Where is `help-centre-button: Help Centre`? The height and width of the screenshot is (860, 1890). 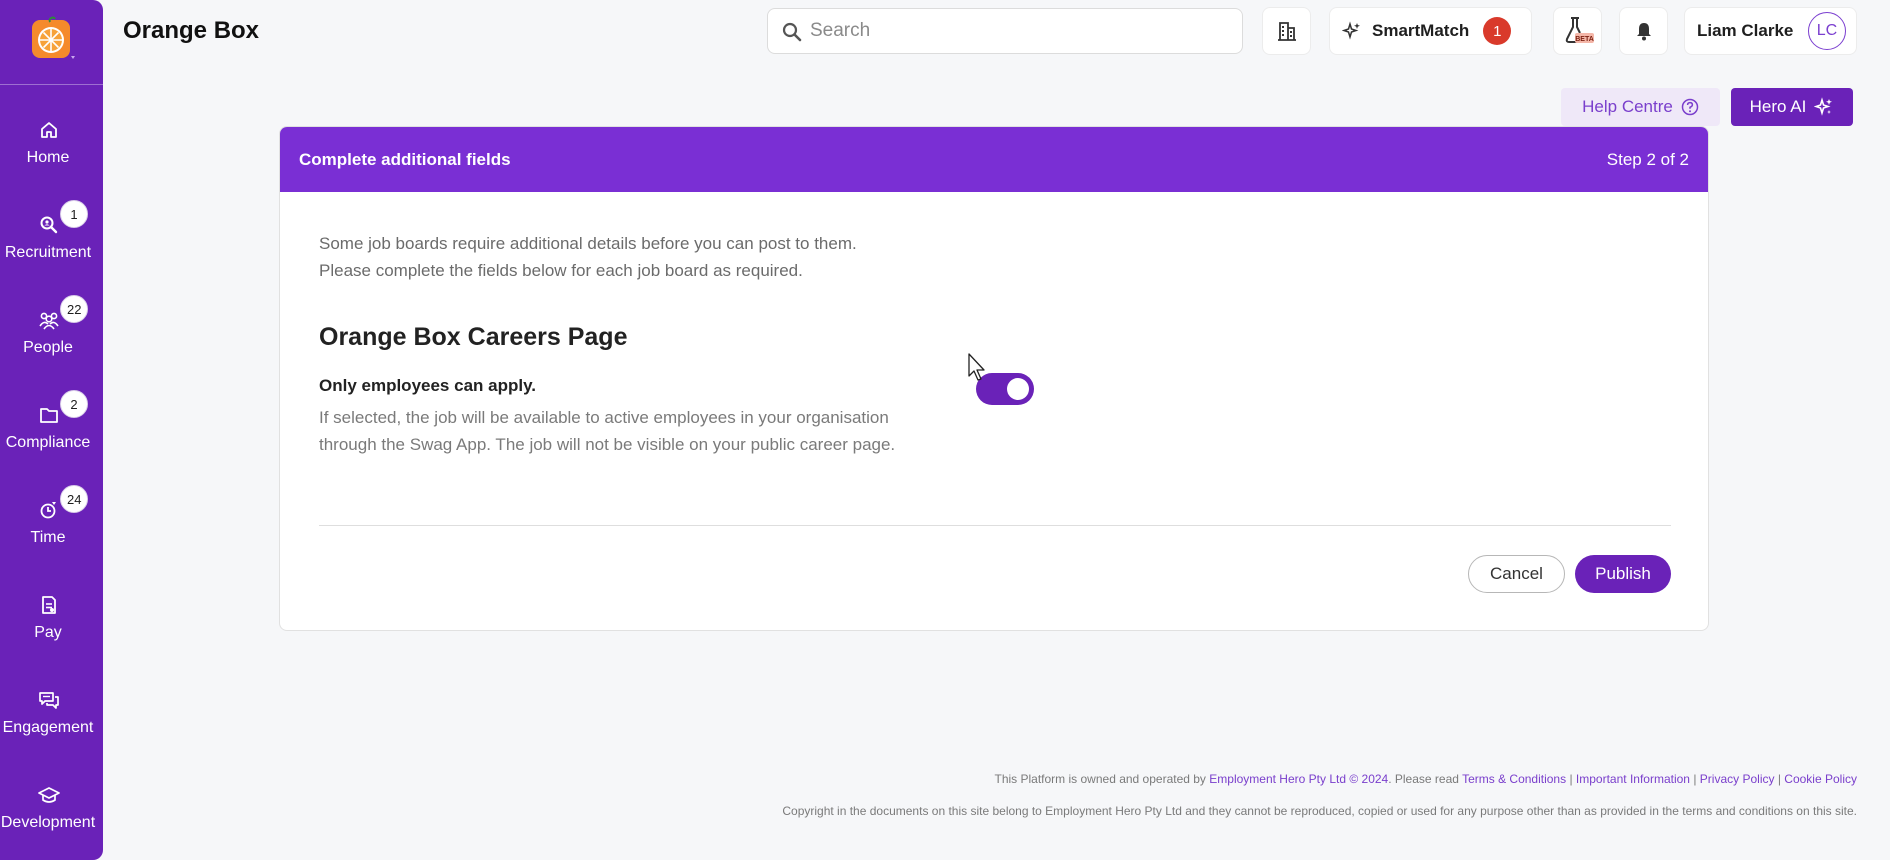
help-centre-button: Help Centre is located at coordinates (1640, 107).